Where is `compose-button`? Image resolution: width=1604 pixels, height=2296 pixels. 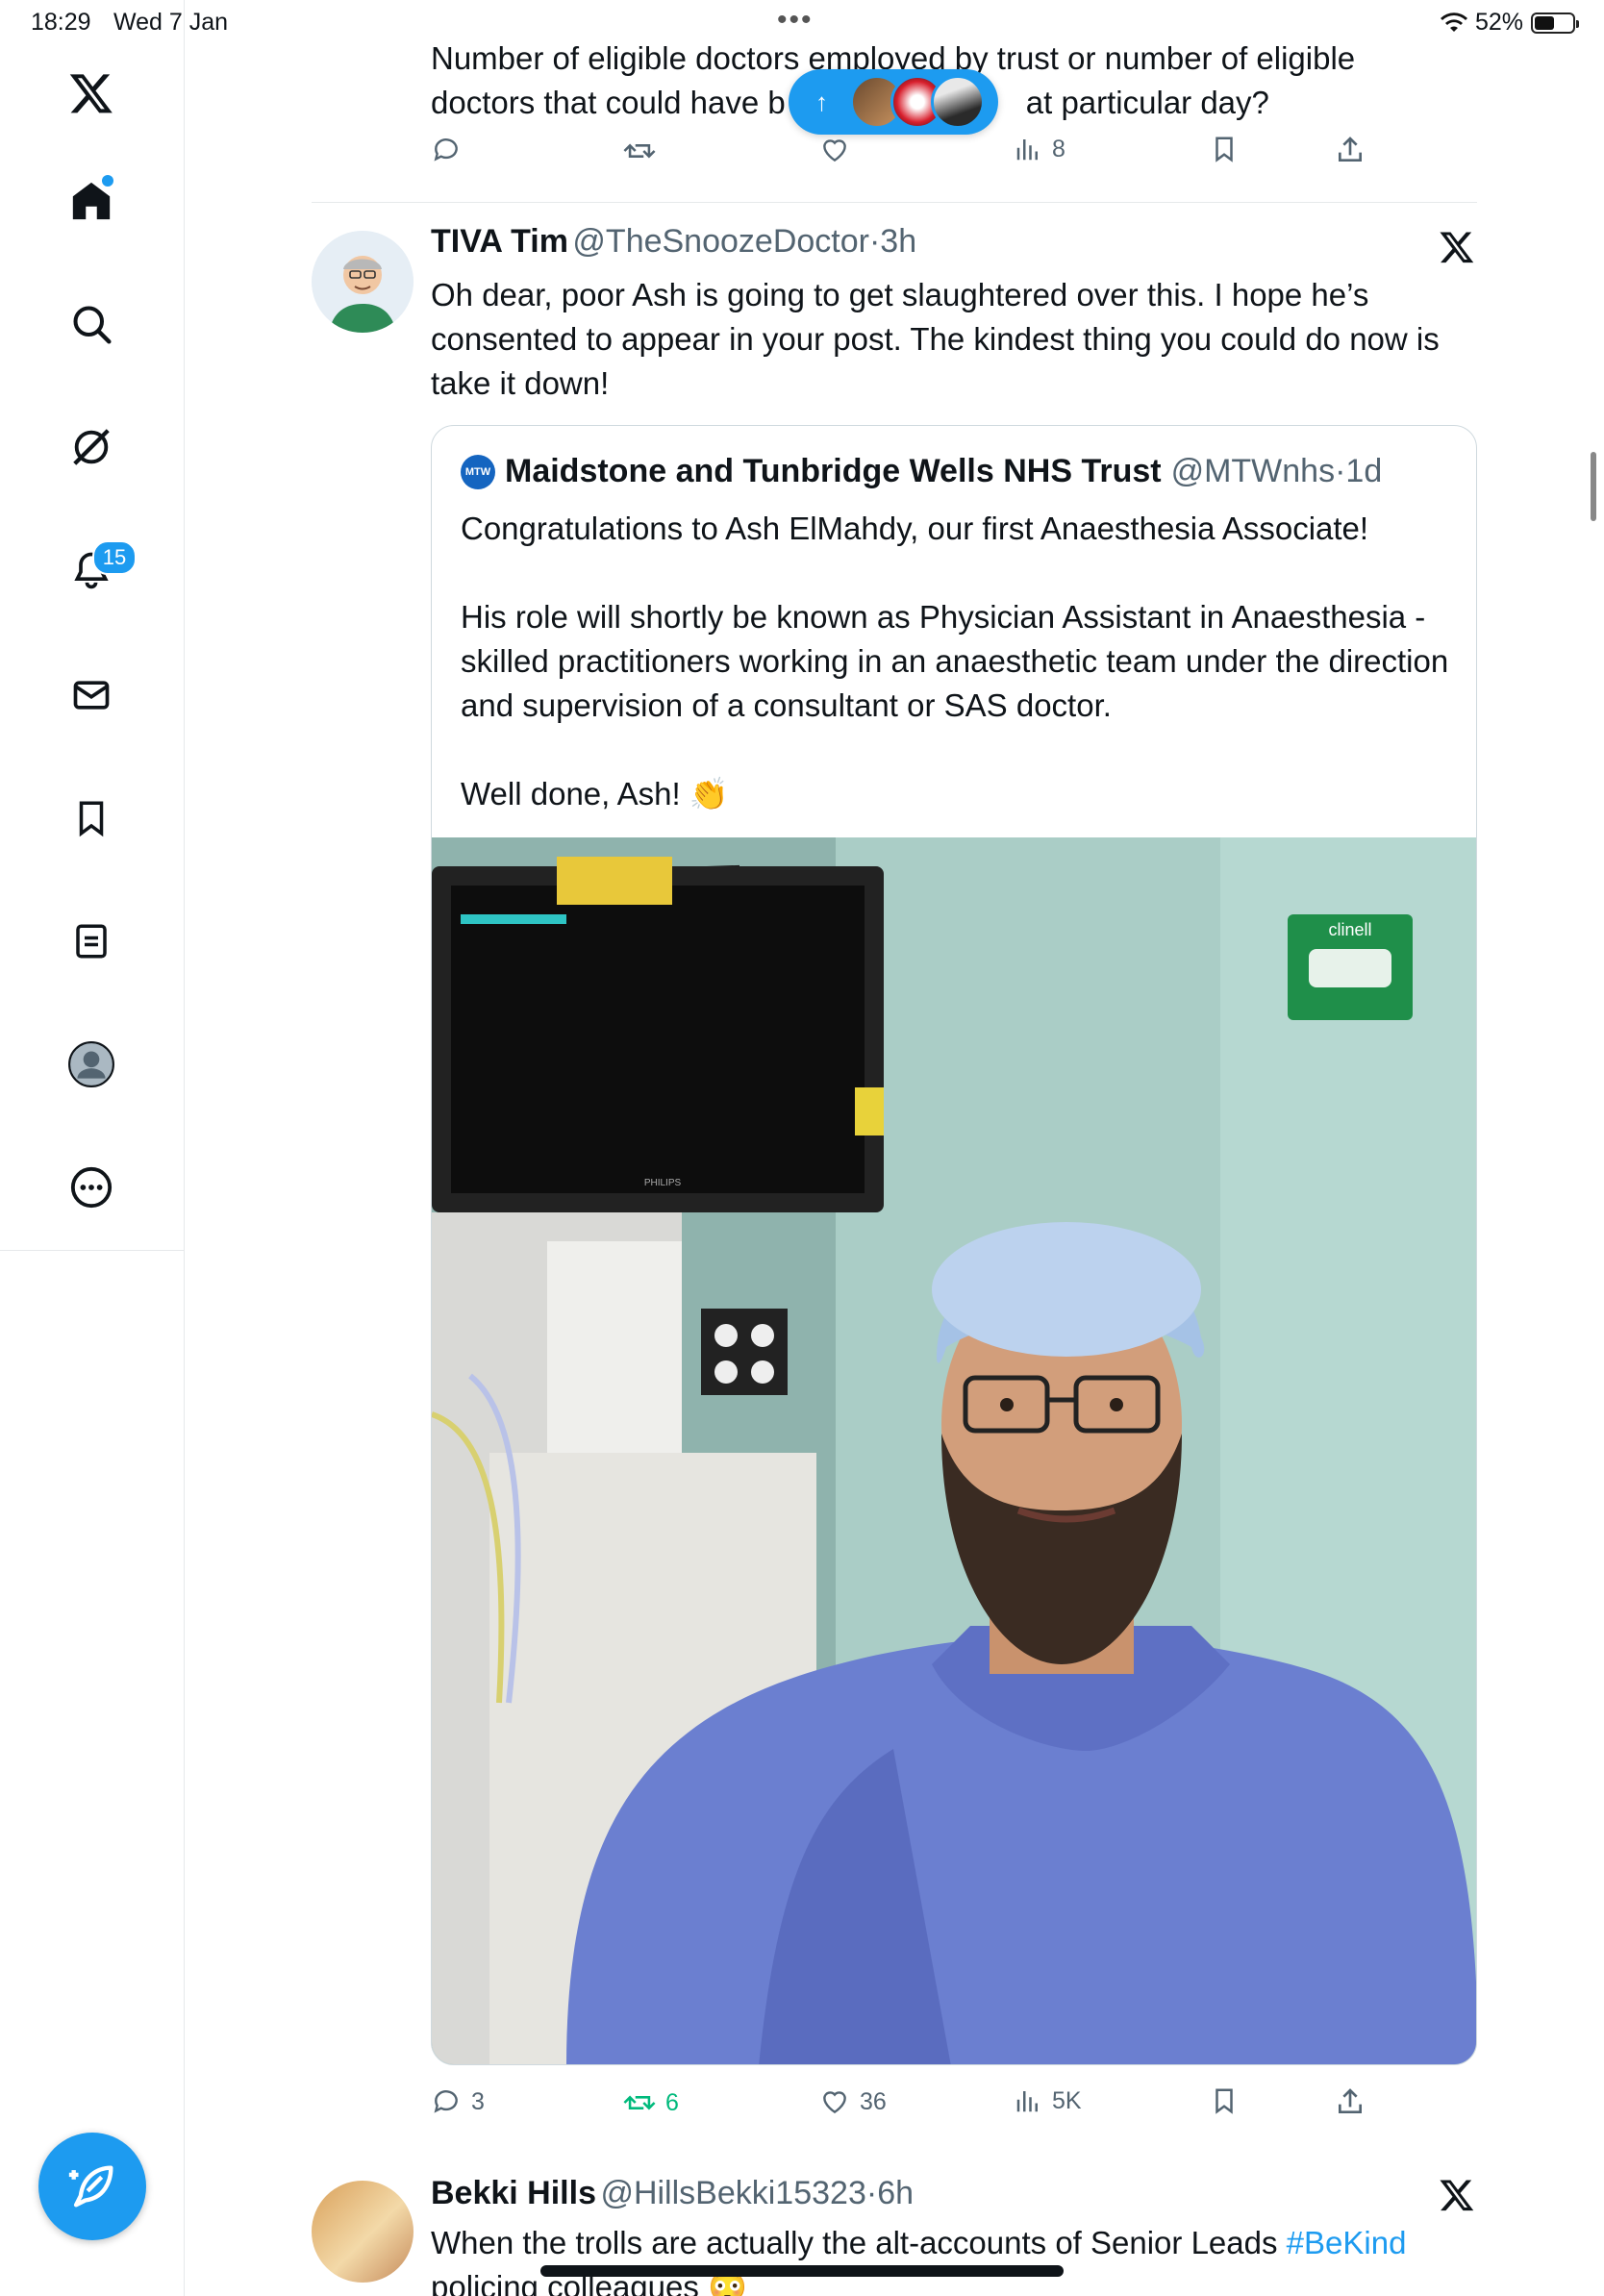
compose-button is located at coordinates (92, 2186).